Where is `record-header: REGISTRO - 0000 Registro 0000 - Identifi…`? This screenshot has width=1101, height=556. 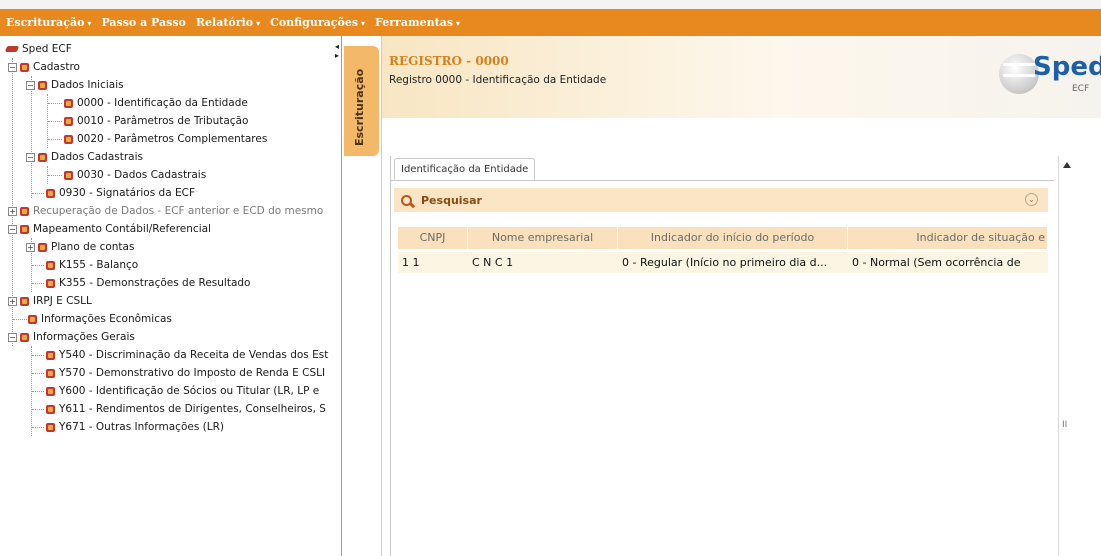 record-header: REGISTRO - 0000 Registro 0000 - Identifi… is located at coordinates (741, 77).